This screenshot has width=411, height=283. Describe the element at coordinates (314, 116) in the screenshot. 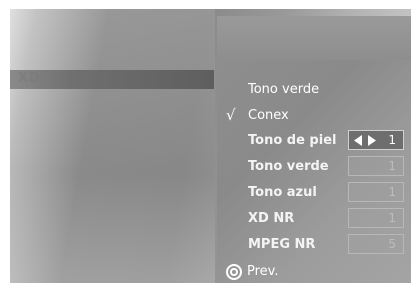

I see `option-conex: √ Conex` at that location.